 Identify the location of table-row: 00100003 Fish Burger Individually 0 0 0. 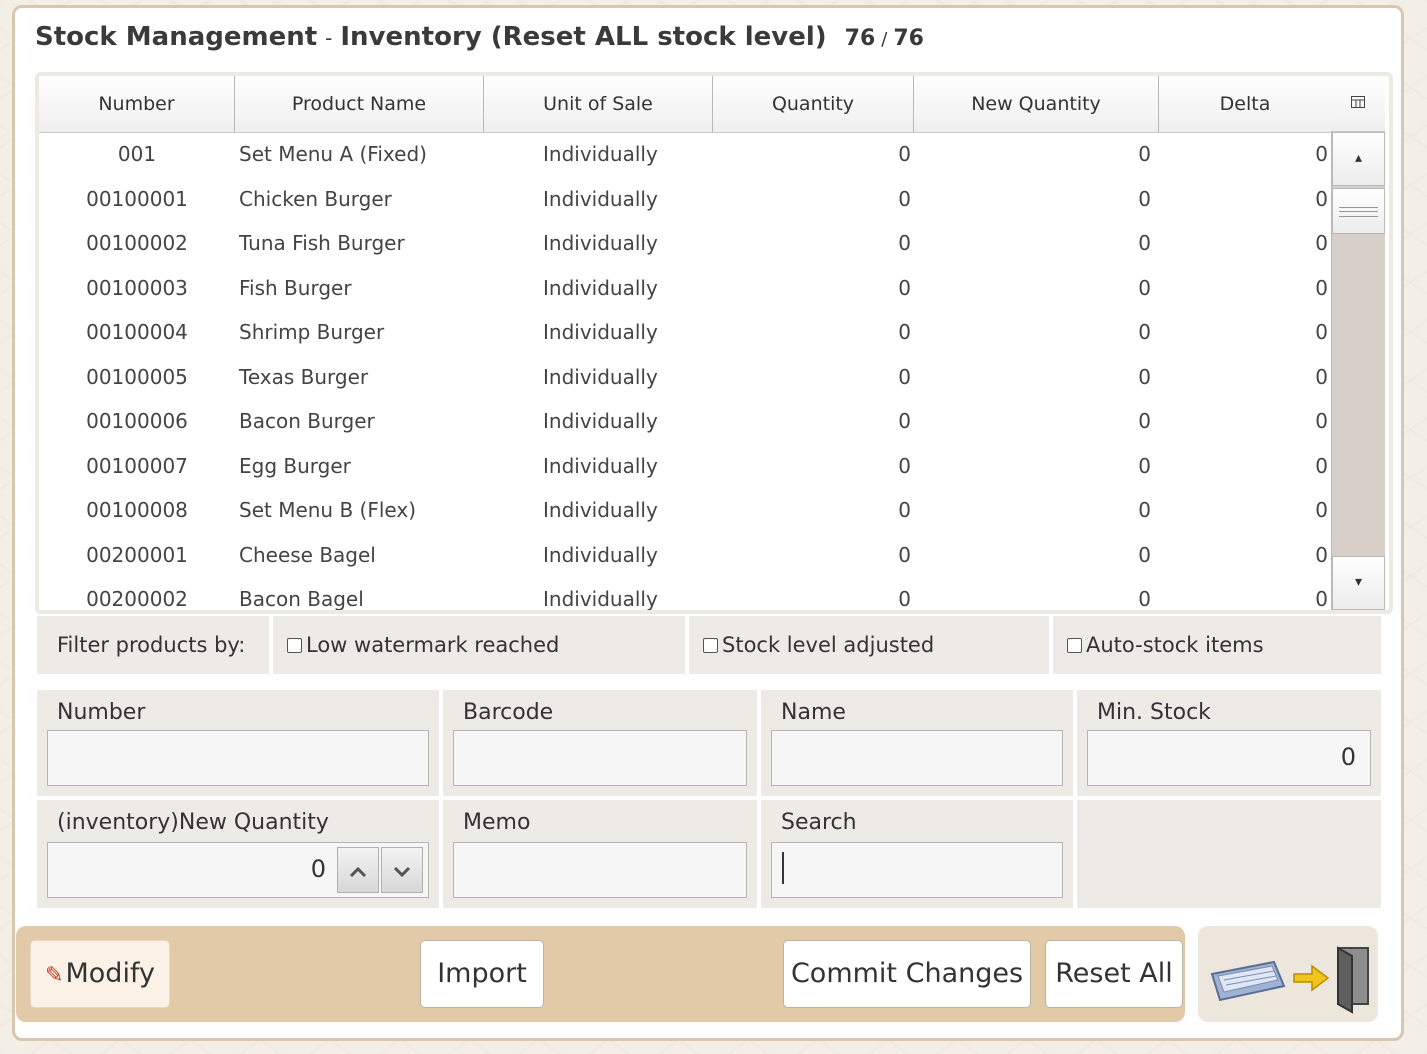
(685, 288).